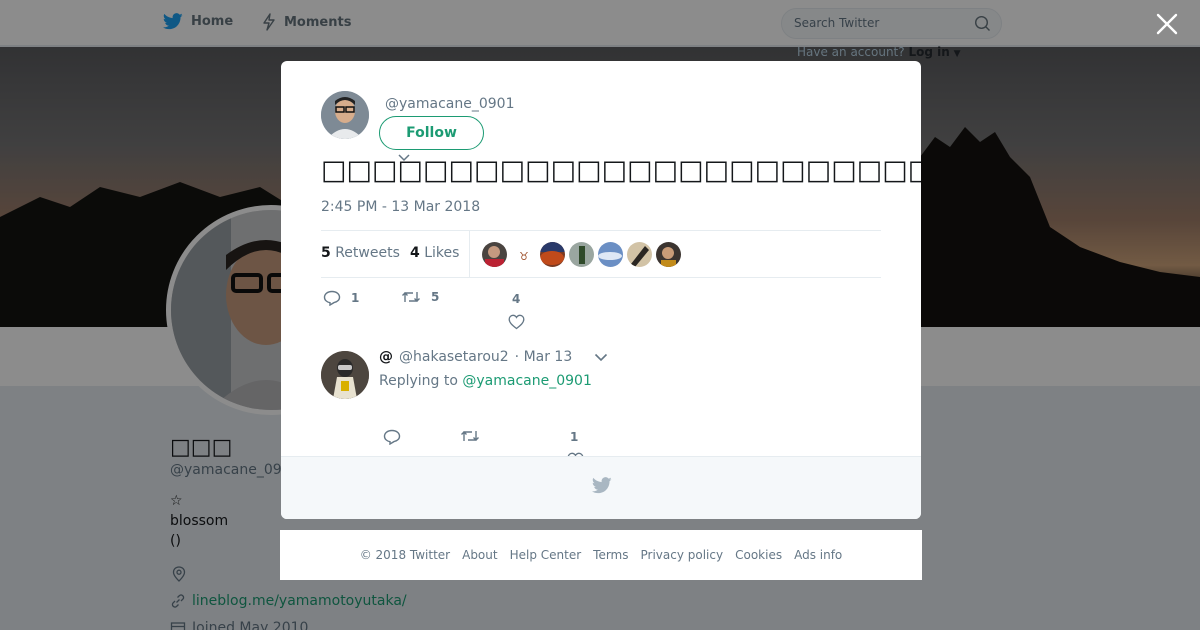  What do you see at coordinates (469, 254) in the screenshot?
I see `stats-divider` at bounding box center [469, 254].